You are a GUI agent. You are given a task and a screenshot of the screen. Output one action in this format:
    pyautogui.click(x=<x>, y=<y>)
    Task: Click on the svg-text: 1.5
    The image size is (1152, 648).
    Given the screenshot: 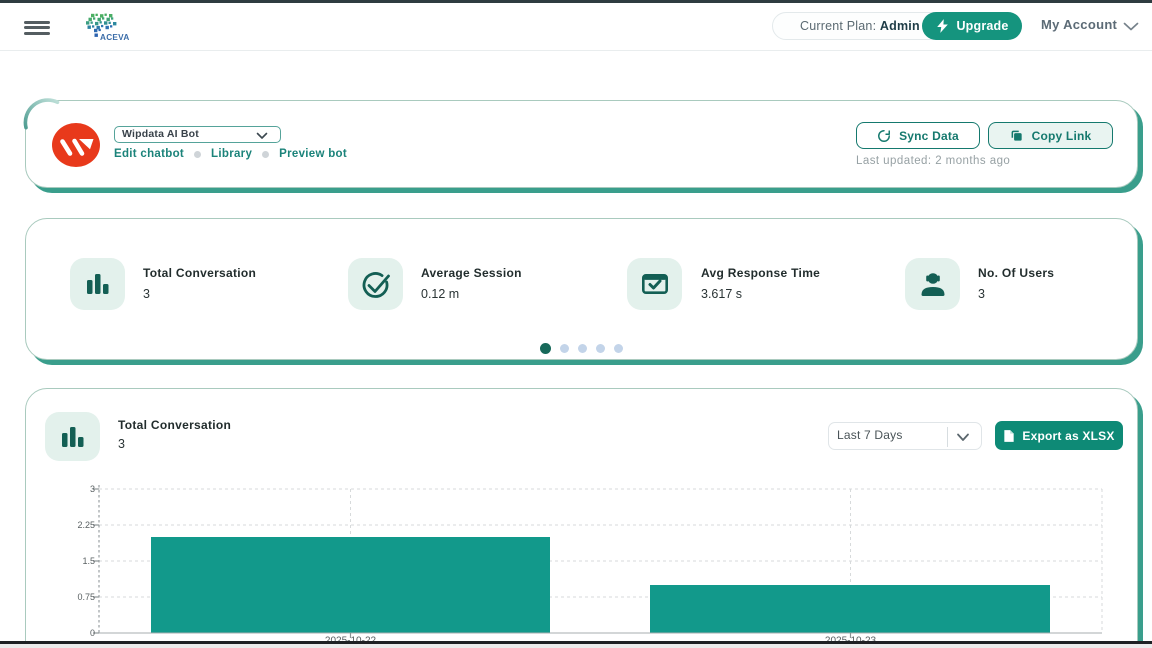 What is the action you would take?
    pyautogui.click(x=88, y=561)
    